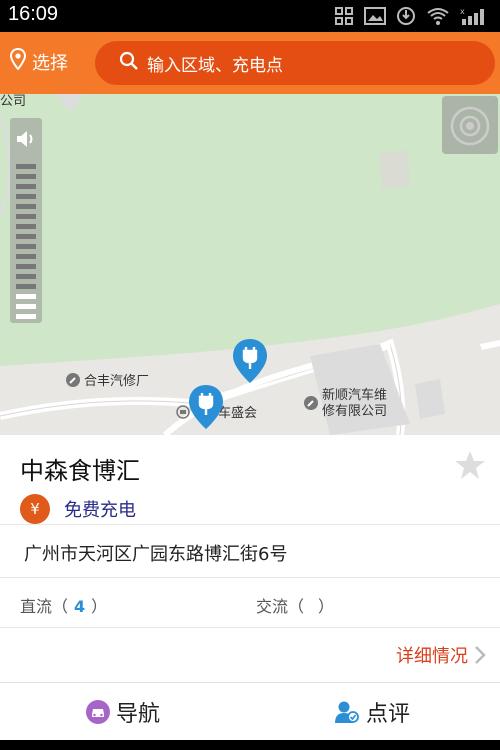  What do you see at coordinates (100, 510) in the screenshot?
I see `fee-text: 免费充电` at bounding box center [100, 510].